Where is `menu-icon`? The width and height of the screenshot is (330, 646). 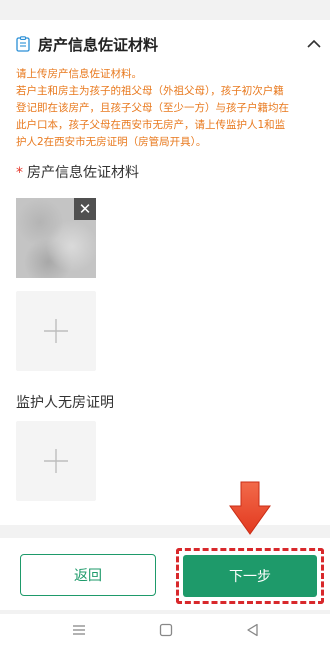 menu-icon is located at coordinates (79, 630).